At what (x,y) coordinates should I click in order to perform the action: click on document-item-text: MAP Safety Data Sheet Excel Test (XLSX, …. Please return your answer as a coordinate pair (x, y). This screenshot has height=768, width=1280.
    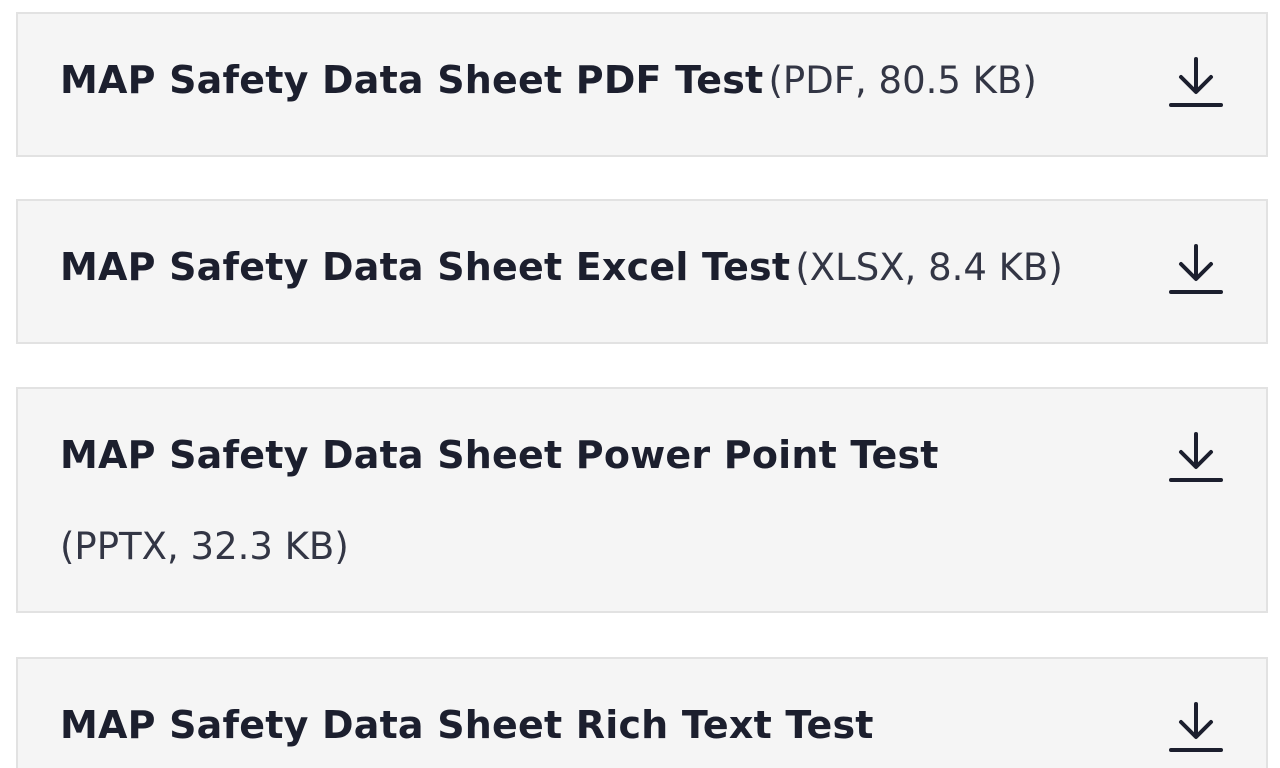
    Looking at the image, I should click on (580, 271).